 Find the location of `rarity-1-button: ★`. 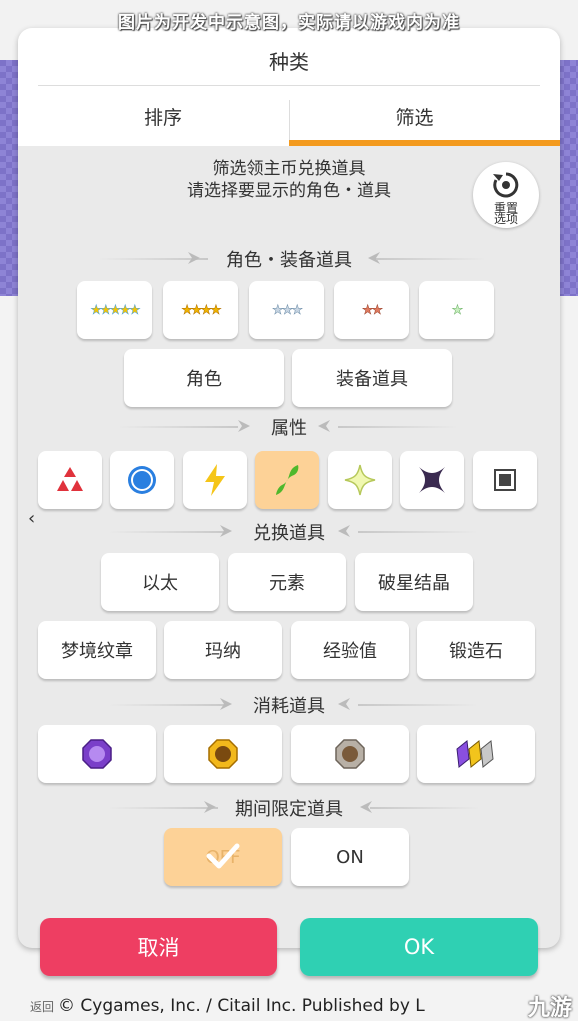

rarity-1-button: ★ is located at coordinates (456, 310).